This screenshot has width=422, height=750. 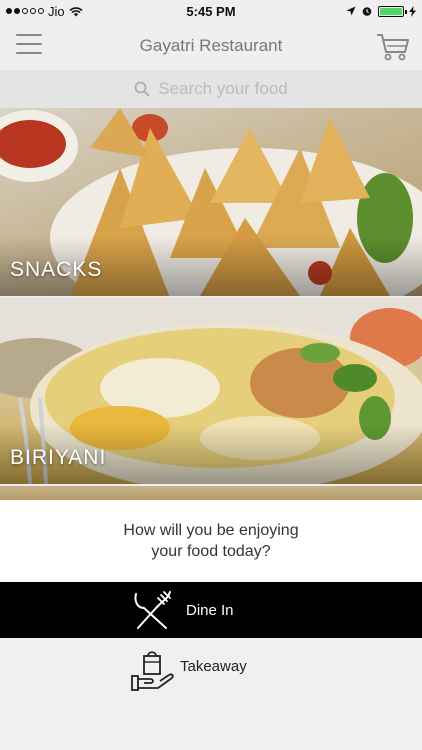 I want to click on category-label-snacks: SNACKS, so click(x=56, y=269).